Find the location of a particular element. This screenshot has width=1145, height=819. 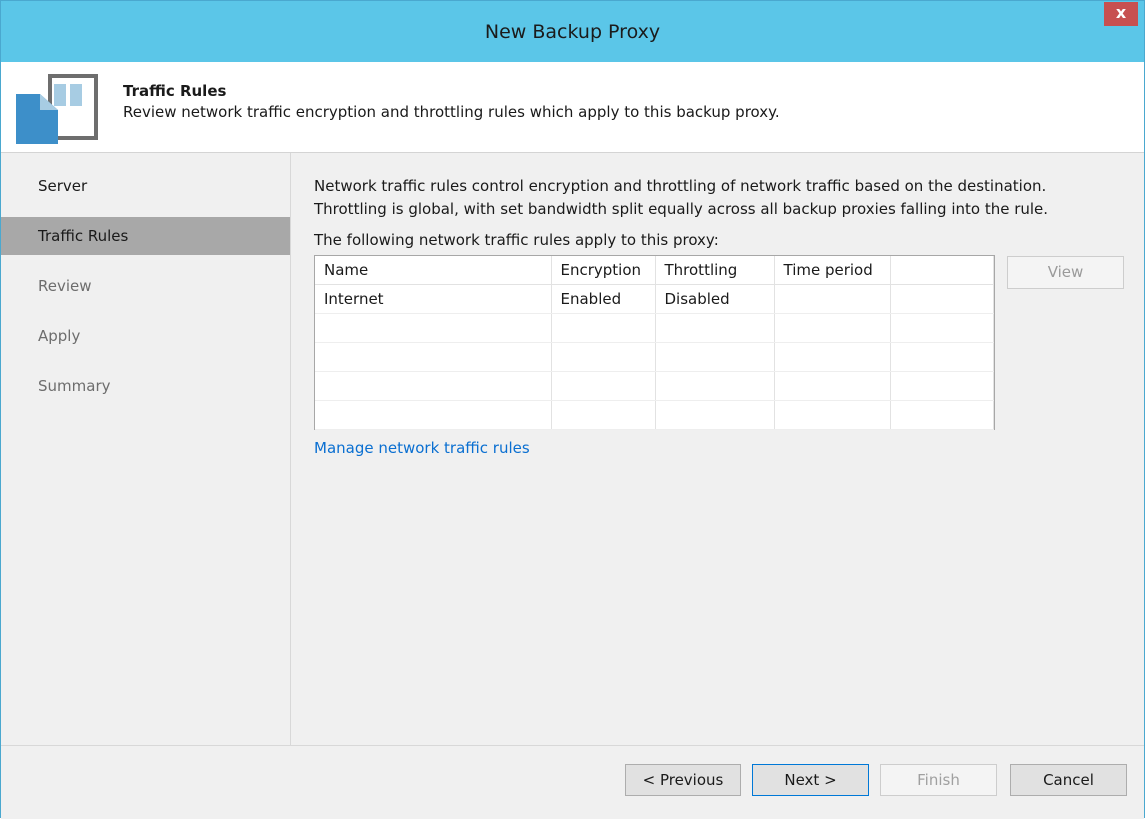

table-header-row: Name Encryption Throttling Time period is located at coordinates (654, 270).